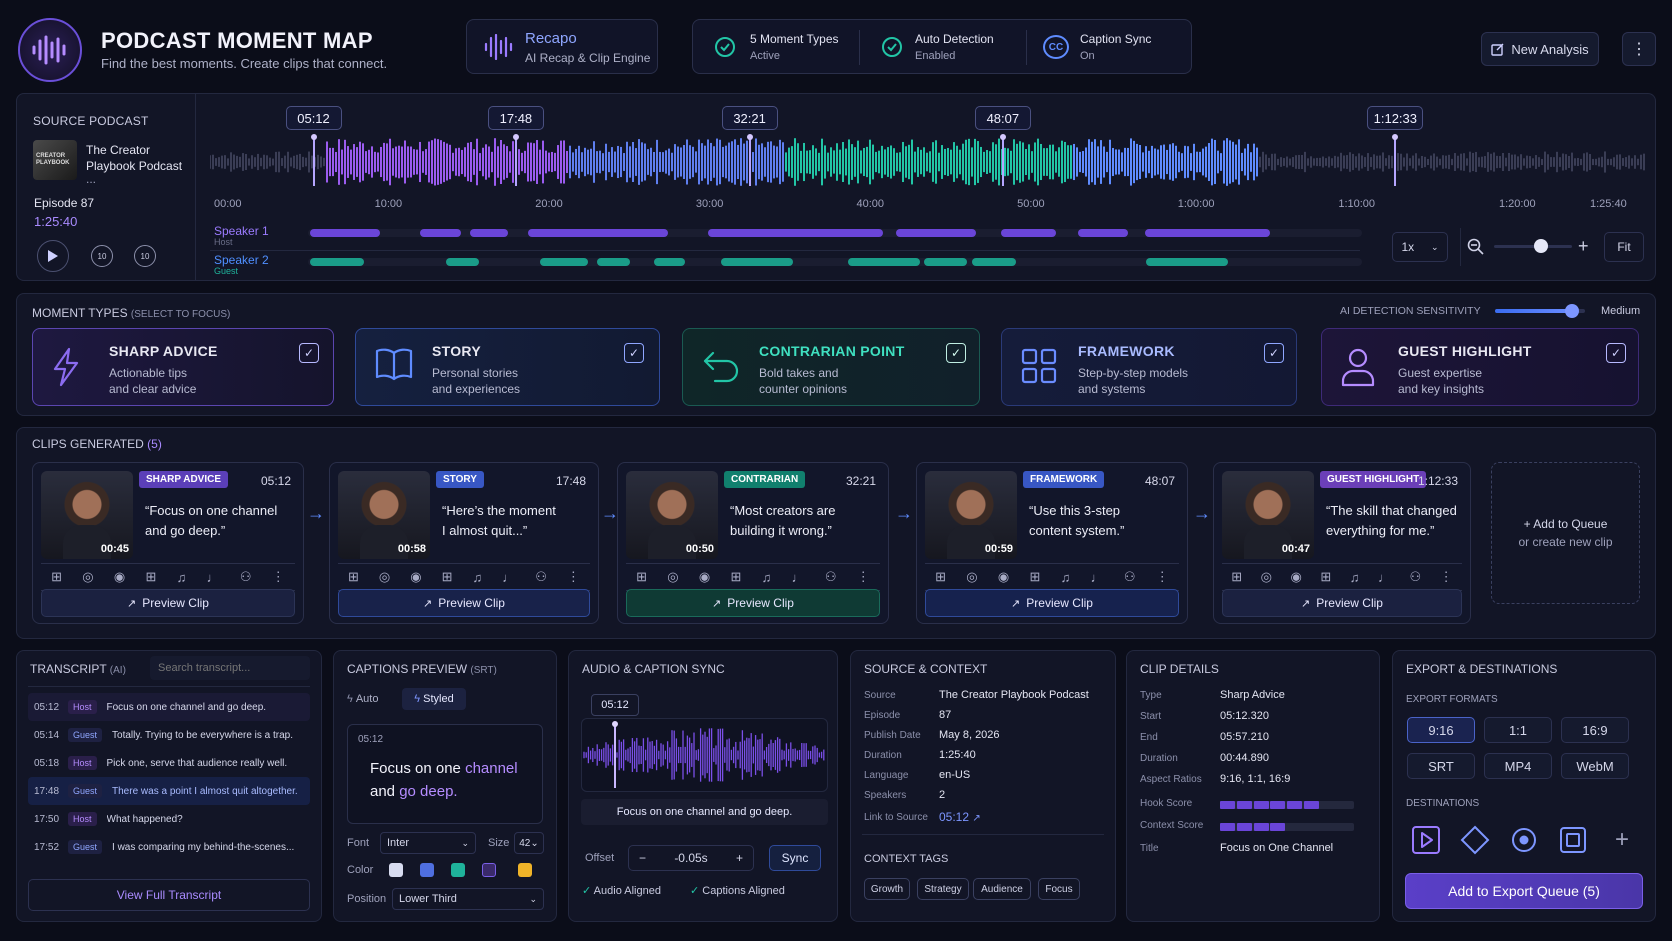  I want to click on add-to-export-queue-button: Add to Export Queue (5), so click(1524, 891).